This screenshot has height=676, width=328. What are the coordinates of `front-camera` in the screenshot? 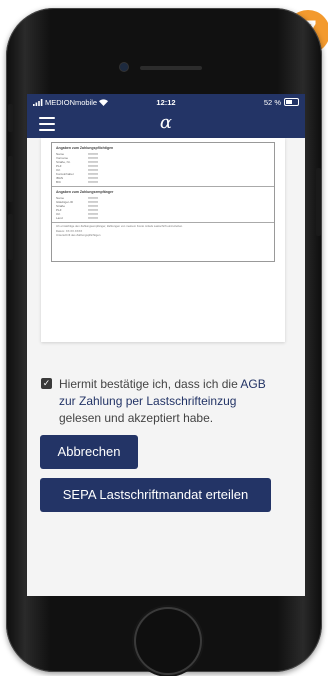 It's located at (124, 67).